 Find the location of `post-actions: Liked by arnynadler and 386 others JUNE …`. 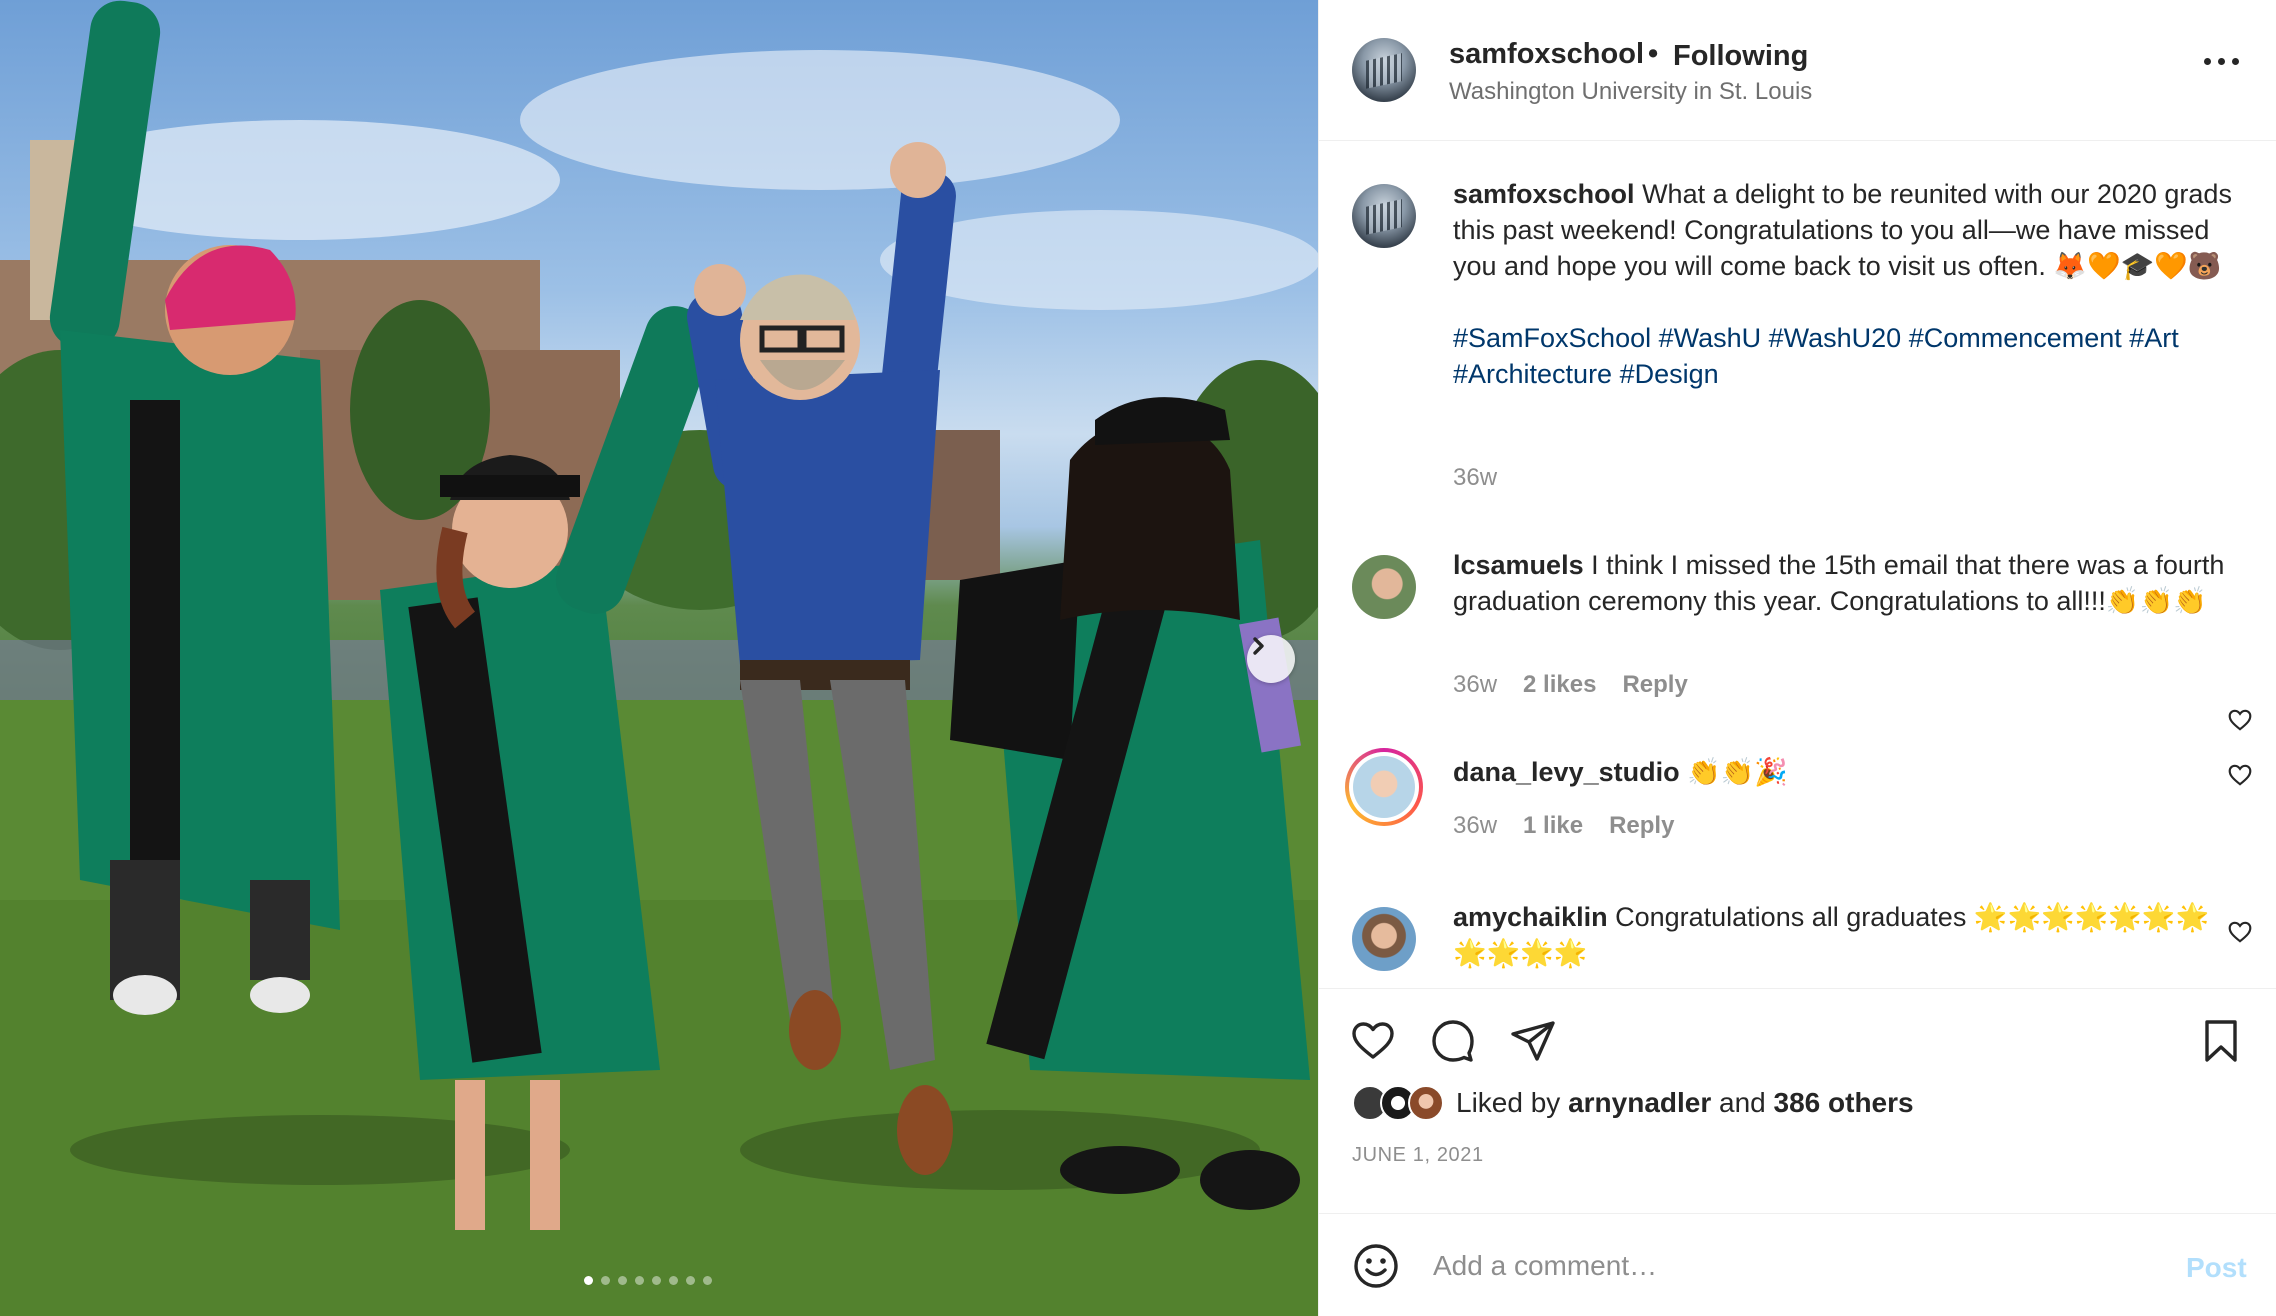

post-actions: Liked by arnynadler and 386 others JUNE … is located at coordinates (1797, 1100).